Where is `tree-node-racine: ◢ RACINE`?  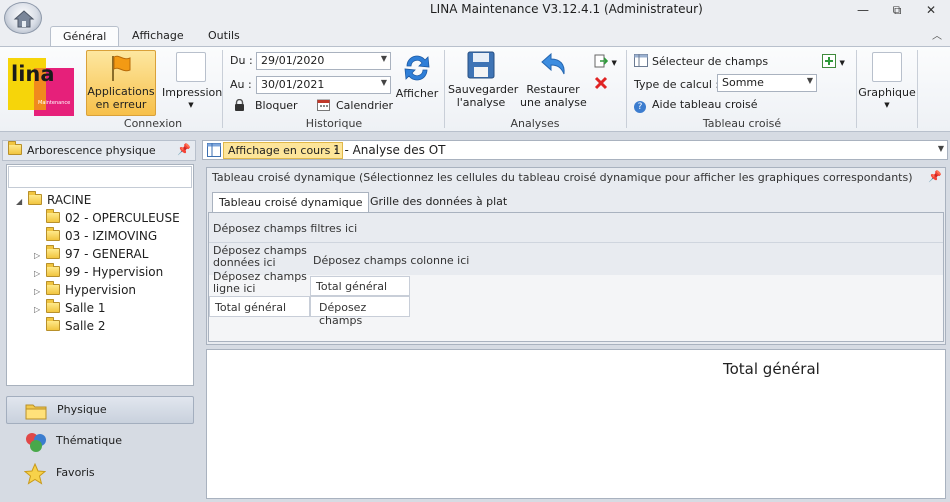
tree-node-racine: ◢ RACINE is located at coordinates (102, 201).